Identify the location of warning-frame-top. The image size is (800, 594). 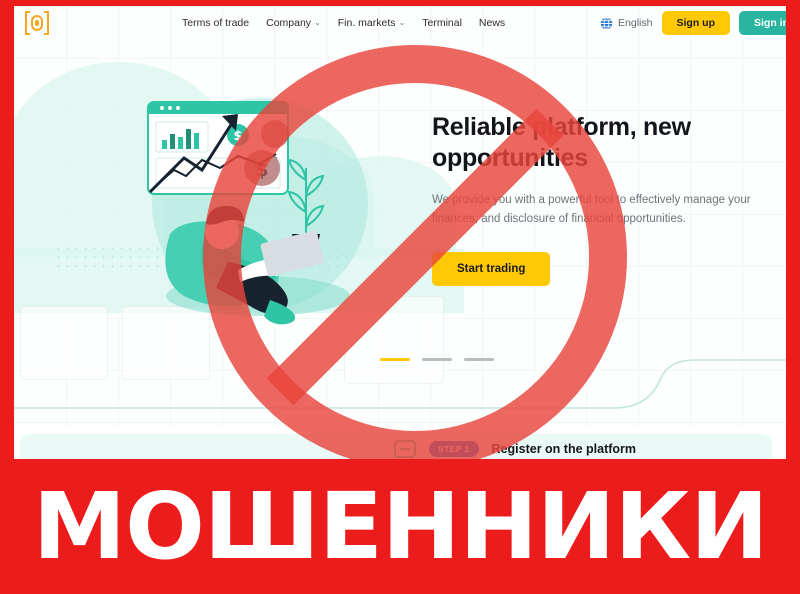
(400, 3).